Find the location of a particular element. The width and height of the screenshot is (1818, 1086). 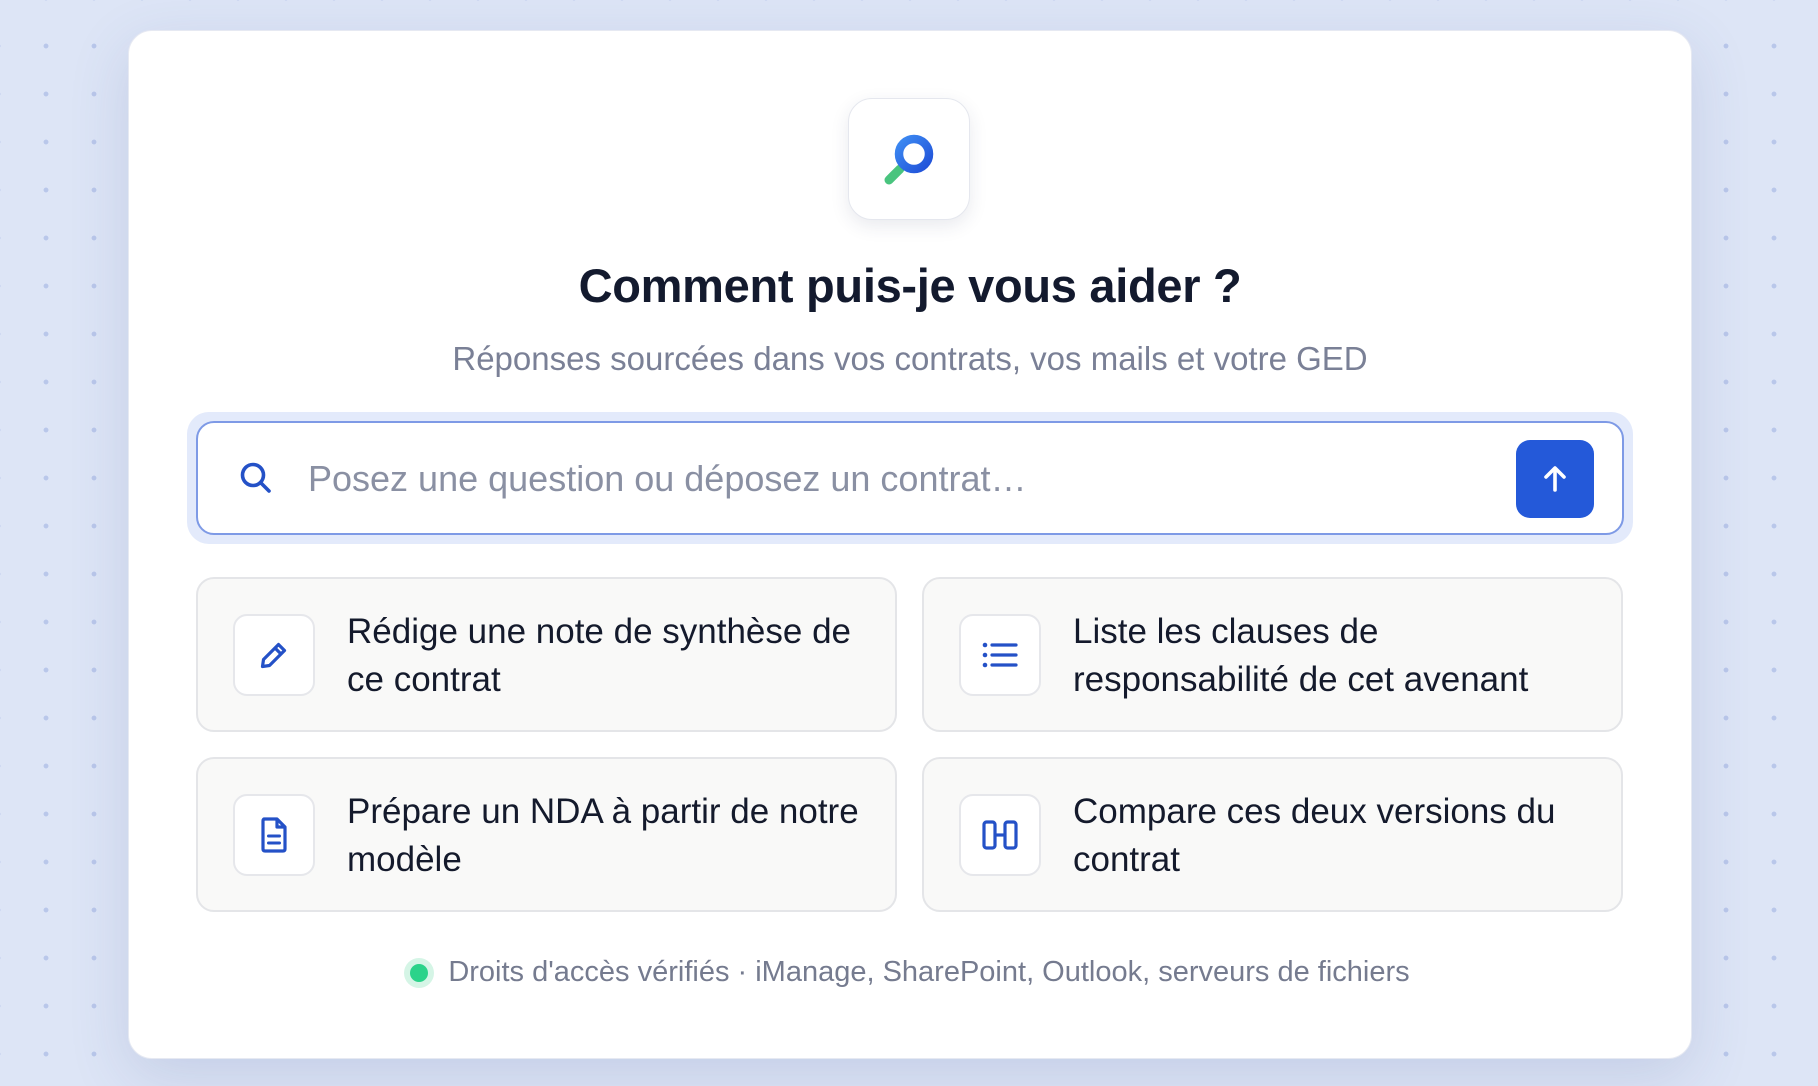

suggestion-card-compare: Compare ces deux versions du contrat is located at coordinates (1272, 834).